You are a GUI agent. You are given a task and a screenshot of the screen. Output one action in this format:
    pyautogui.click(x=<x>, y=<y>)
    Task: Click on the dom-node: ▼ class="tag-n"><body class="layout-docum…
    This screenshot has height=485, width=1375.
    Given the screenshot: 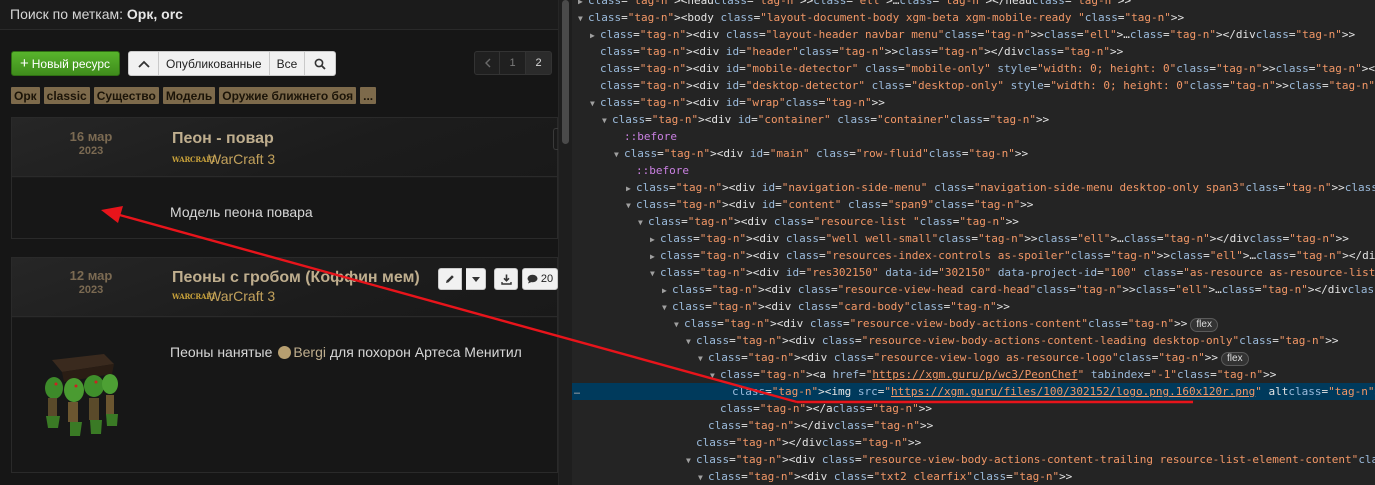 What is the action you would take?
    pyautogui.click(x=973, y=17)
    